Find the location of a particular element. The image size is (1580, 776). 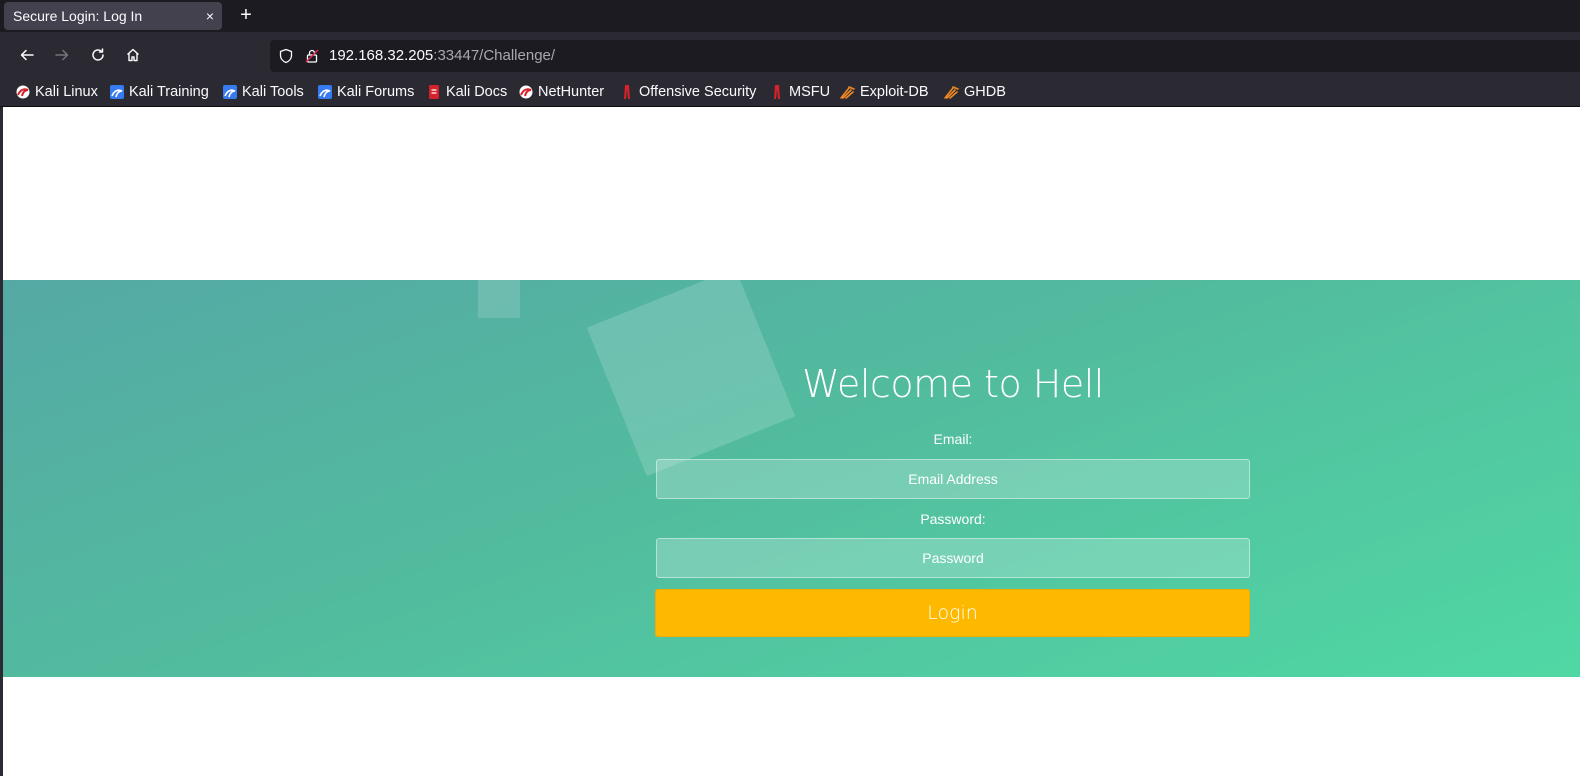

bookmark-ghdb: GHDB is located at coordinates (975, 92).